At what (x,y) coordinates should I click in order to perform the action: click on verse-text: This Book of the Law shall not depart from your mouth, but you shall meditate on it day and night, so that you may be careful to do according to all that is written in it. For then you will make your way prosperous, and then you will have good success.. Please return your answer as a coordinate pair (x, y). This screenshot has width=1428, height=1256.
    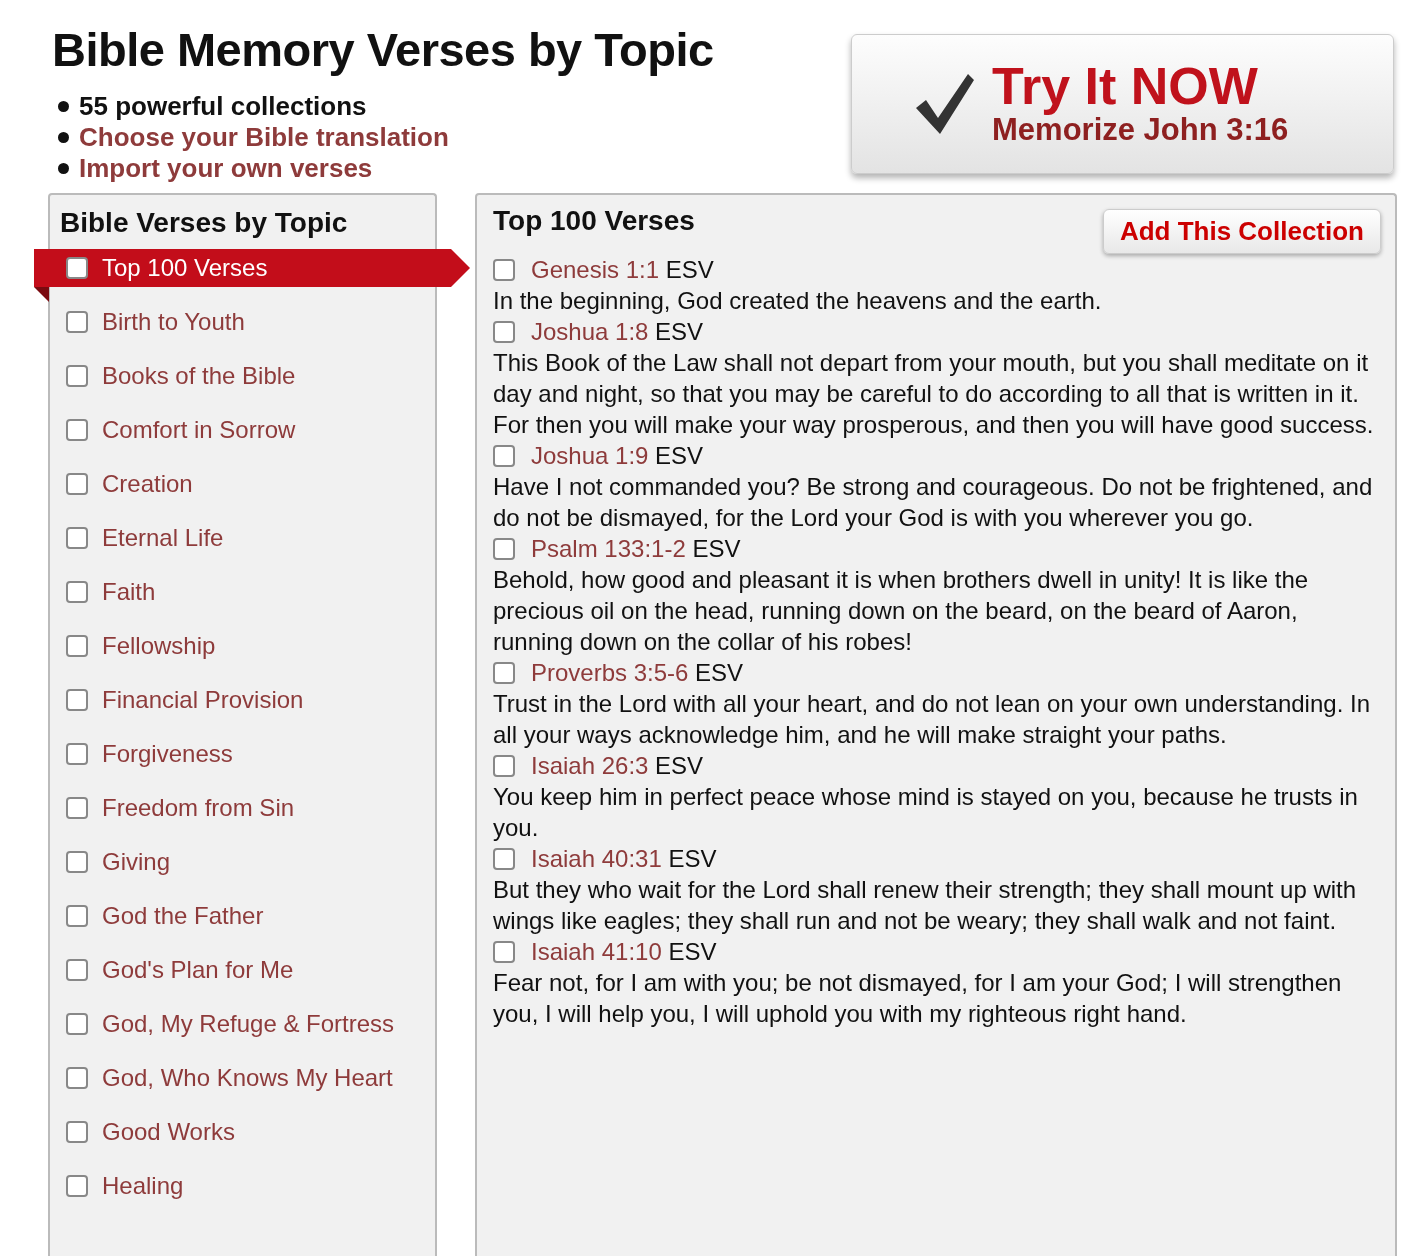
    Looking at the image, I should click on (934, 394).